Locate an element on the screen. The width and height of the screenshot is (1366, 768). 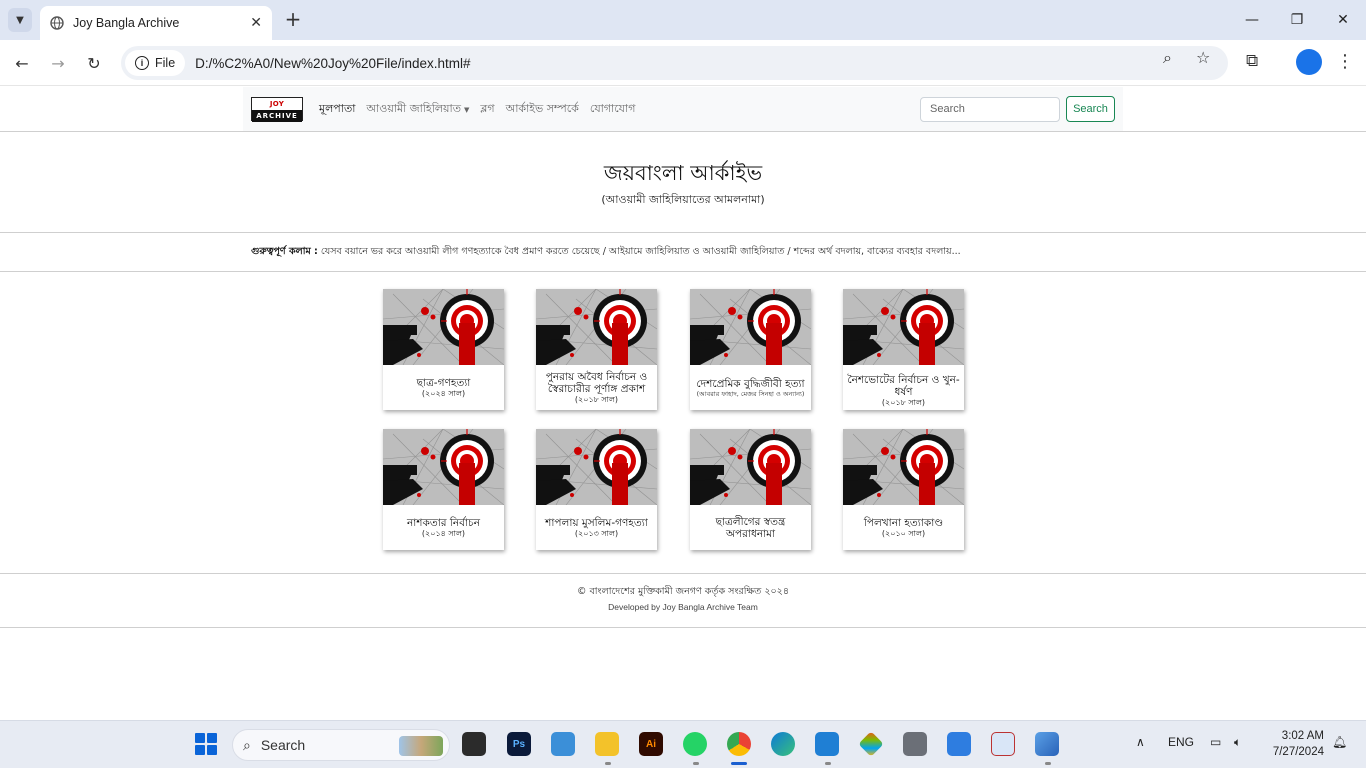
illustrator-icon: Ai is located at coordinates (651, 744).